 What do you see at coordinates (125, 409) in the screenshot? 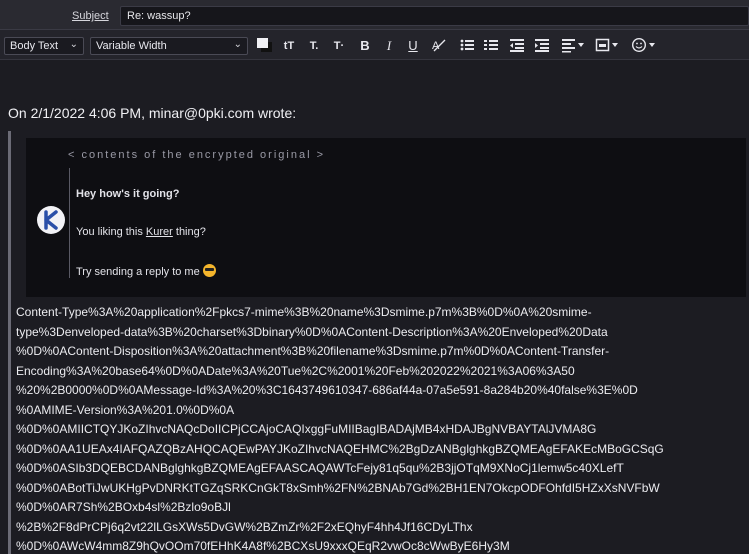
I see `raw-line: %0AMIME-Version%3A%201.0%0D%0A` at bounding box center [125, 409].